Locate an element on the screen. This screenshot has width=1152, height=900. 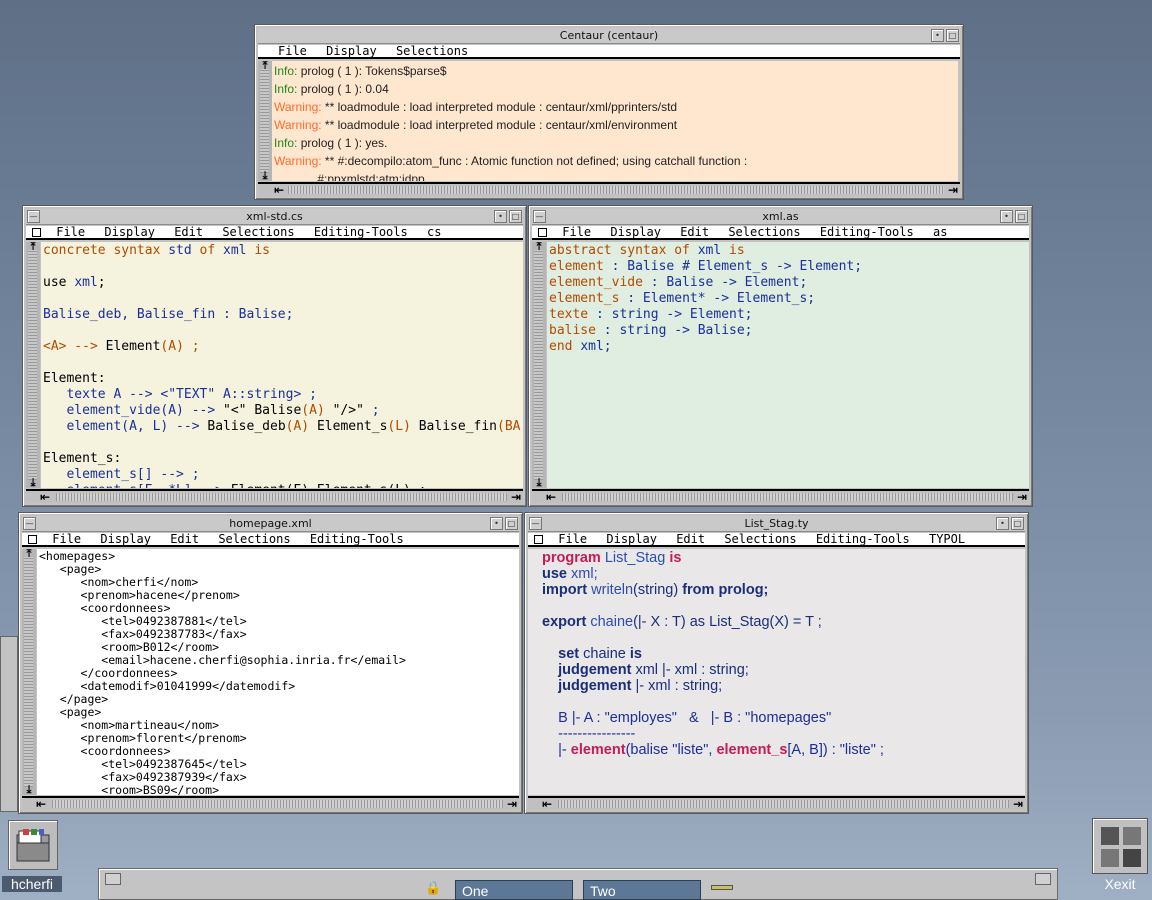
lock-icon: 🔒 is located at coordinates (433, 889).